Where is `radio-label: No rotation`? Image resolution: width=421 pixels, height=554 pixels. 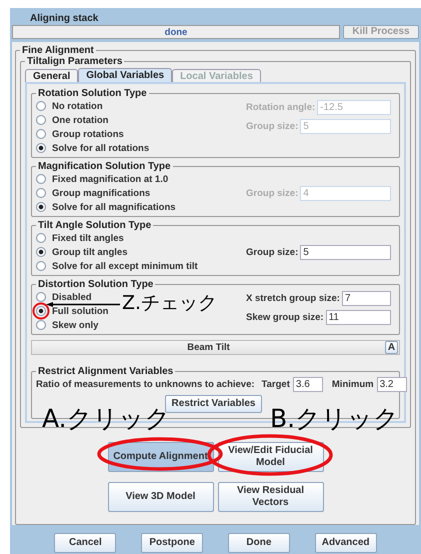
radio-label: No rotation is located at coordinates (77, 106).